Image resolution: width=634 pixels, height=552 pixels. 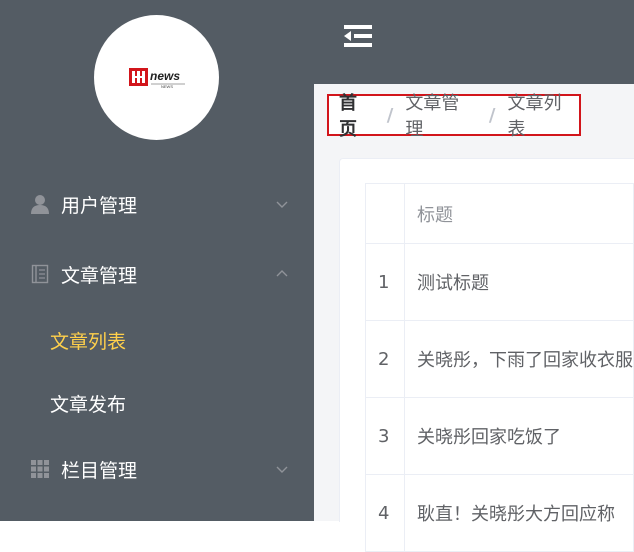 I want to click on sidebar-item-article-management: 文章管理, so click(x=157, y=274).